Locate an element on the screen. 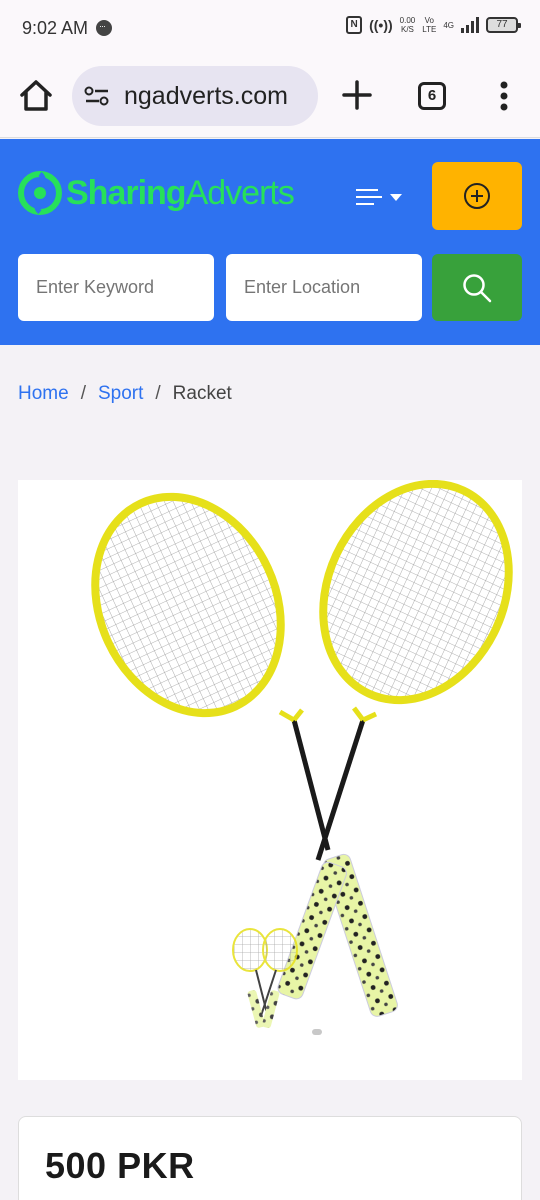 This screenshot has height=1200, width=540. post-ad-button is located at coordinates (477, 196).